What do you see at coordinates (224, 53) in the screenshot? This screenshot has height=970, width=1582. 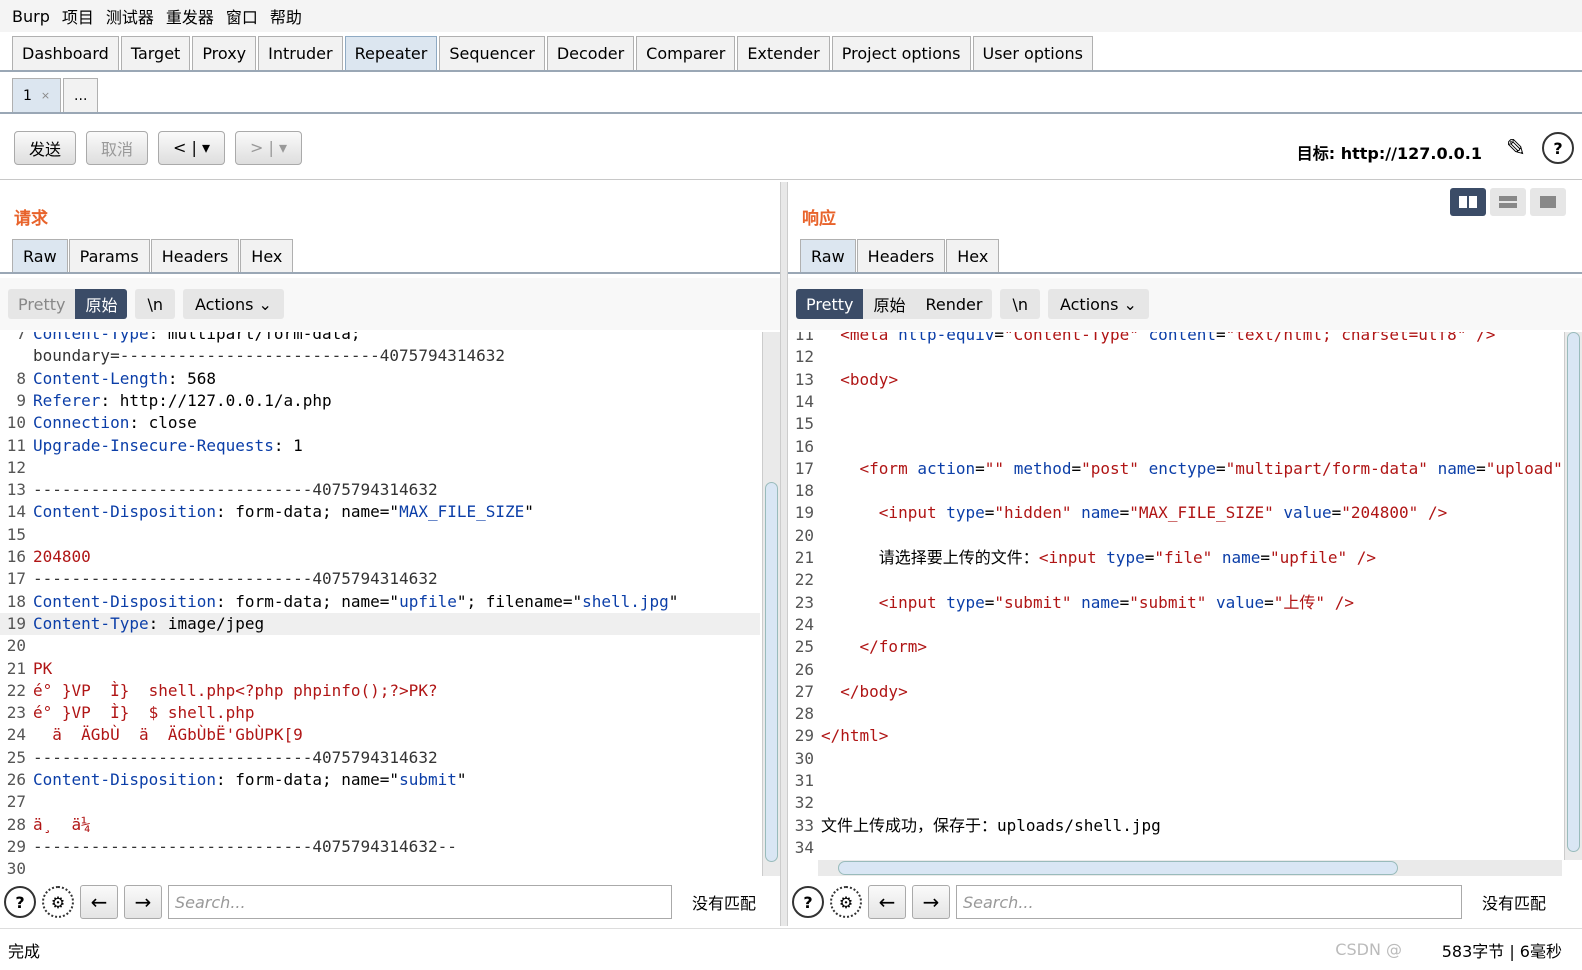 I see `tab-proxy: Proxy` at bounding box center [224, 53].